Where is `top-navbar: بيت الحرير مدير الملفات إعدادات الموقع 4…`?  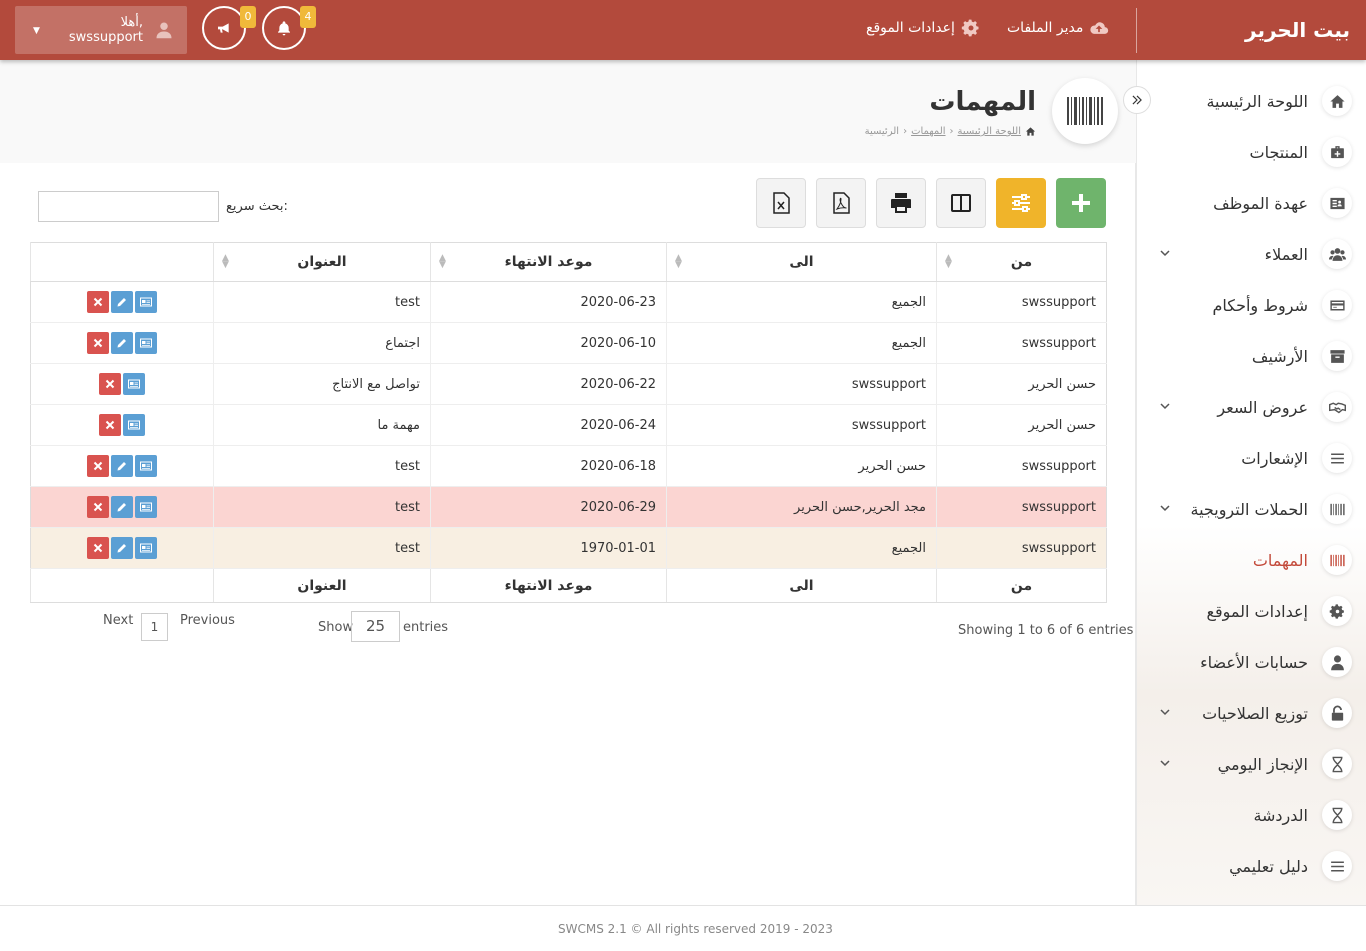 top-navbar: بيت الحرير مدير الملفات إعدادات الموقع 4… is located at coordinates (683, 30).